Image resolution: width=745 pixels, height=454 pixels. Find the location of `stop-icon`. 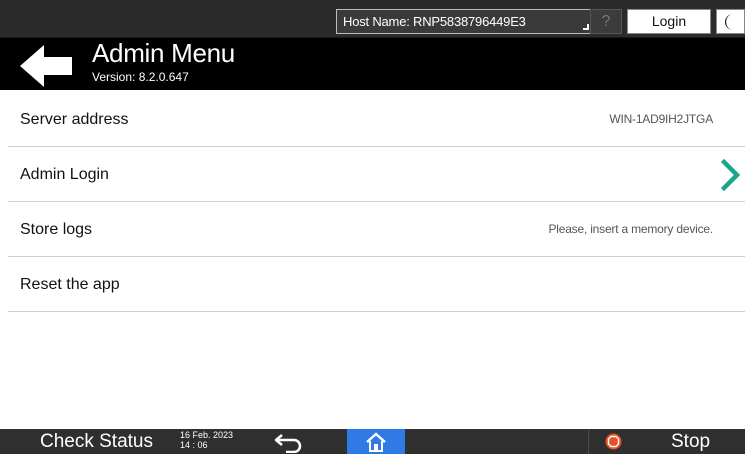

stop-icon is located at coordinates (613, 441).